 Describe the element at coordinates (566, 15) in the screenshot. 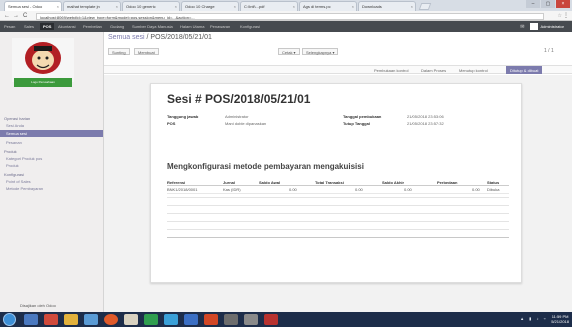

I see `browser-menu-icon: ⋮` at that location.